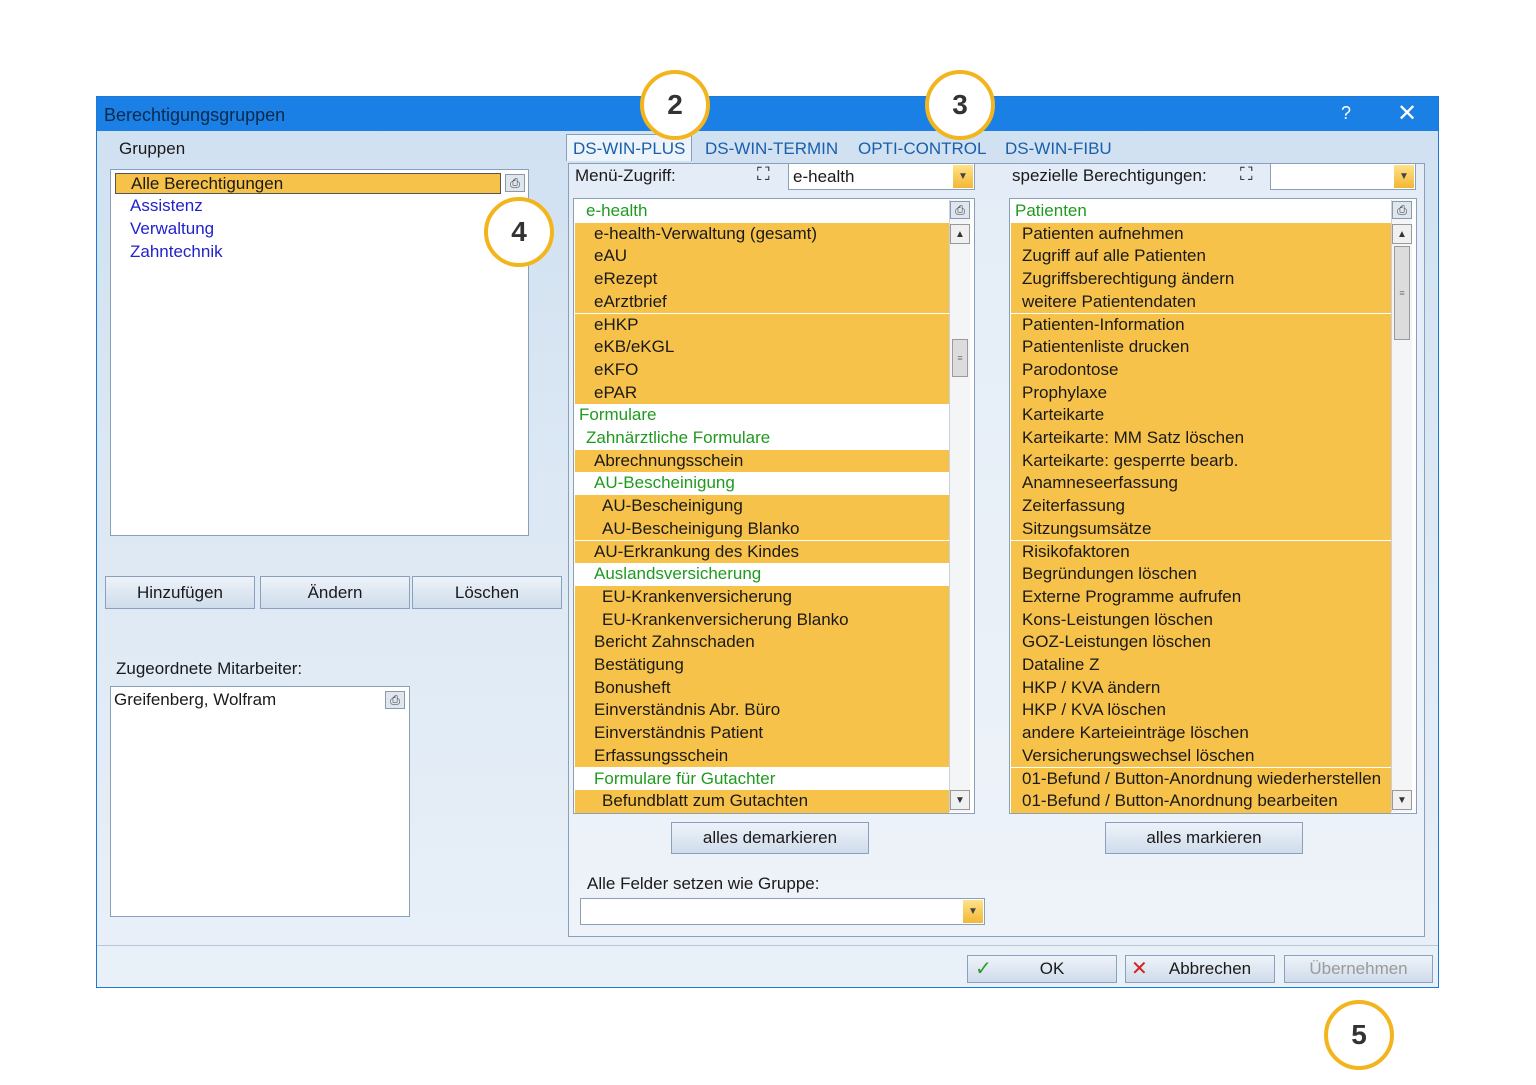 The width and height of the screenshot is (1536, 1085). I want to click on group-item: Zahntechnik, so click(169, 251).